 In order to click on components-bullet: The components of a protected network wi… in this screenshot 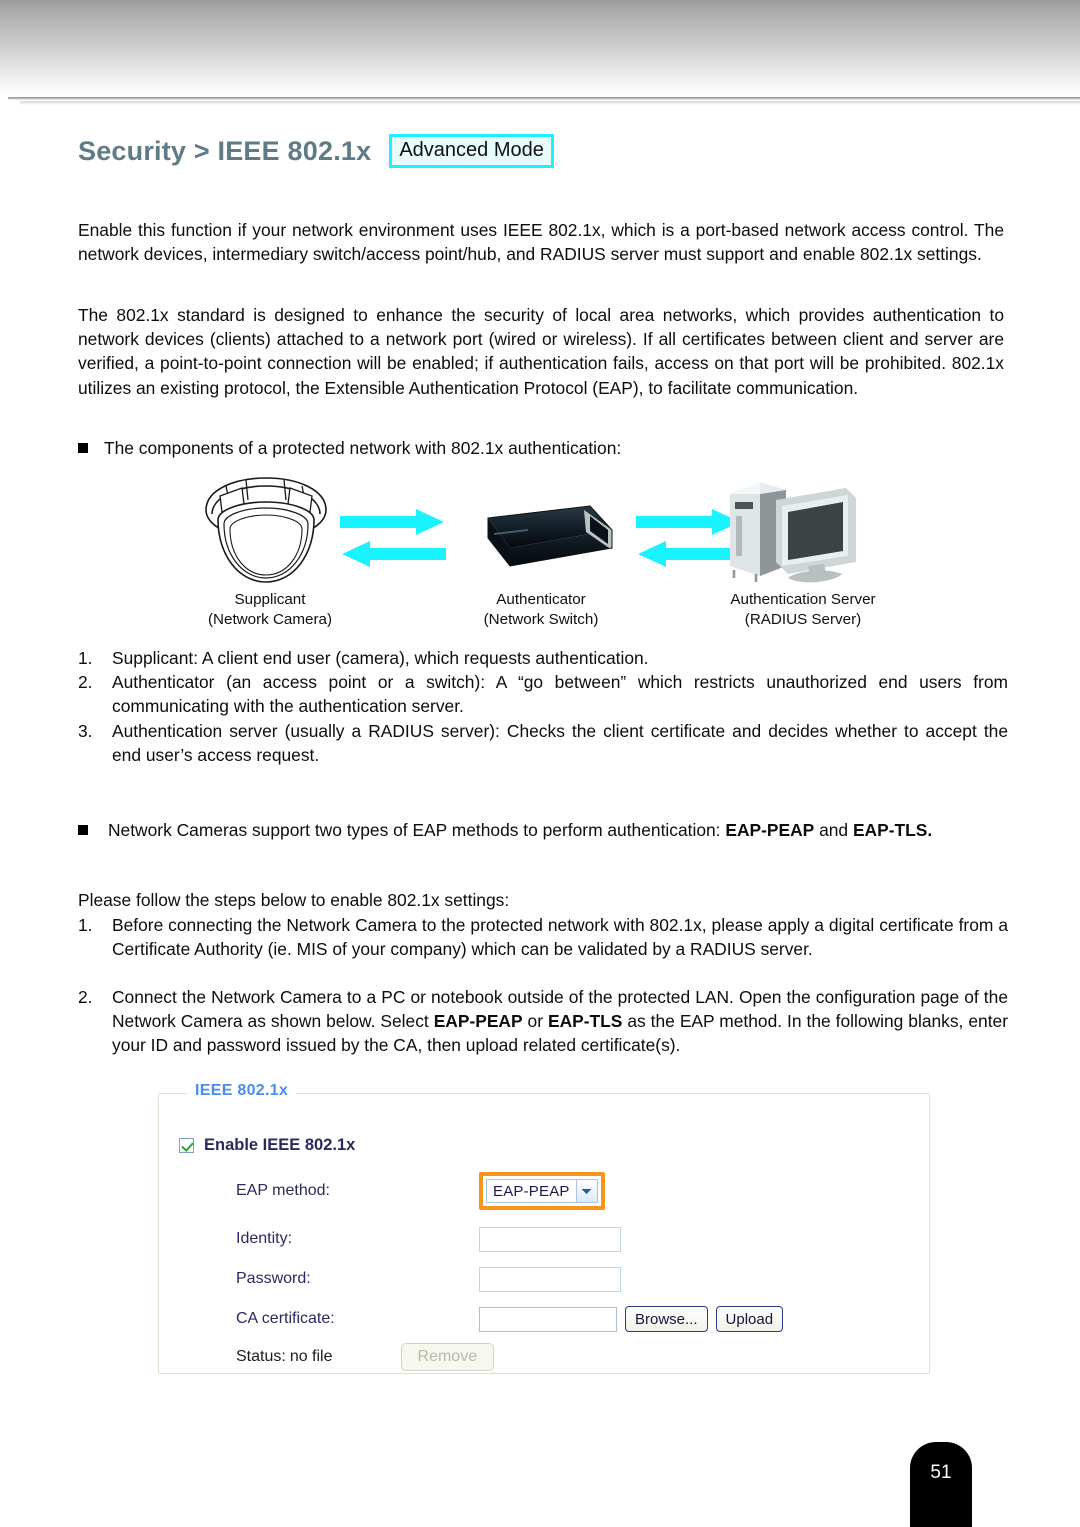, I will do `click(541, 448)`.